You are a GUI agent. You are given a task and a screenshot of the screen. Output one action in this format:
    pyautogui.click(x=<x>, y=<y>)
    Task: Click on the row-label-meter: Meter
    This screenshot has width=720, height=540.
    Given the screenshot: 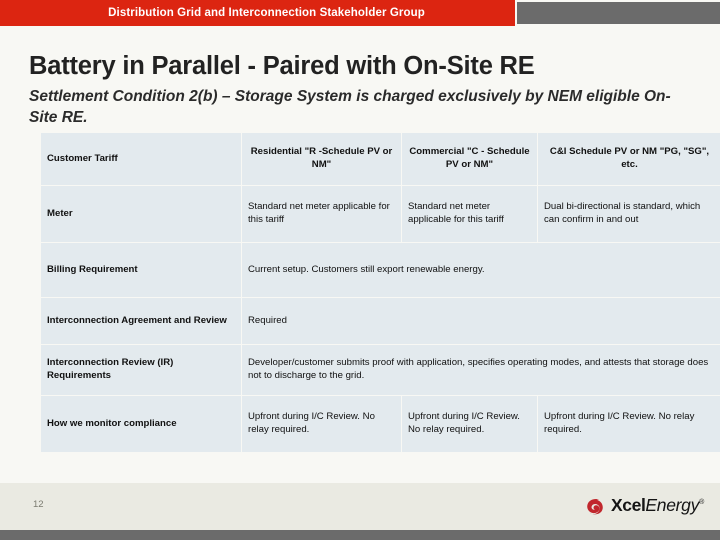 What is the action you would take?
    pyautogui.click(x=141, y=214)
    